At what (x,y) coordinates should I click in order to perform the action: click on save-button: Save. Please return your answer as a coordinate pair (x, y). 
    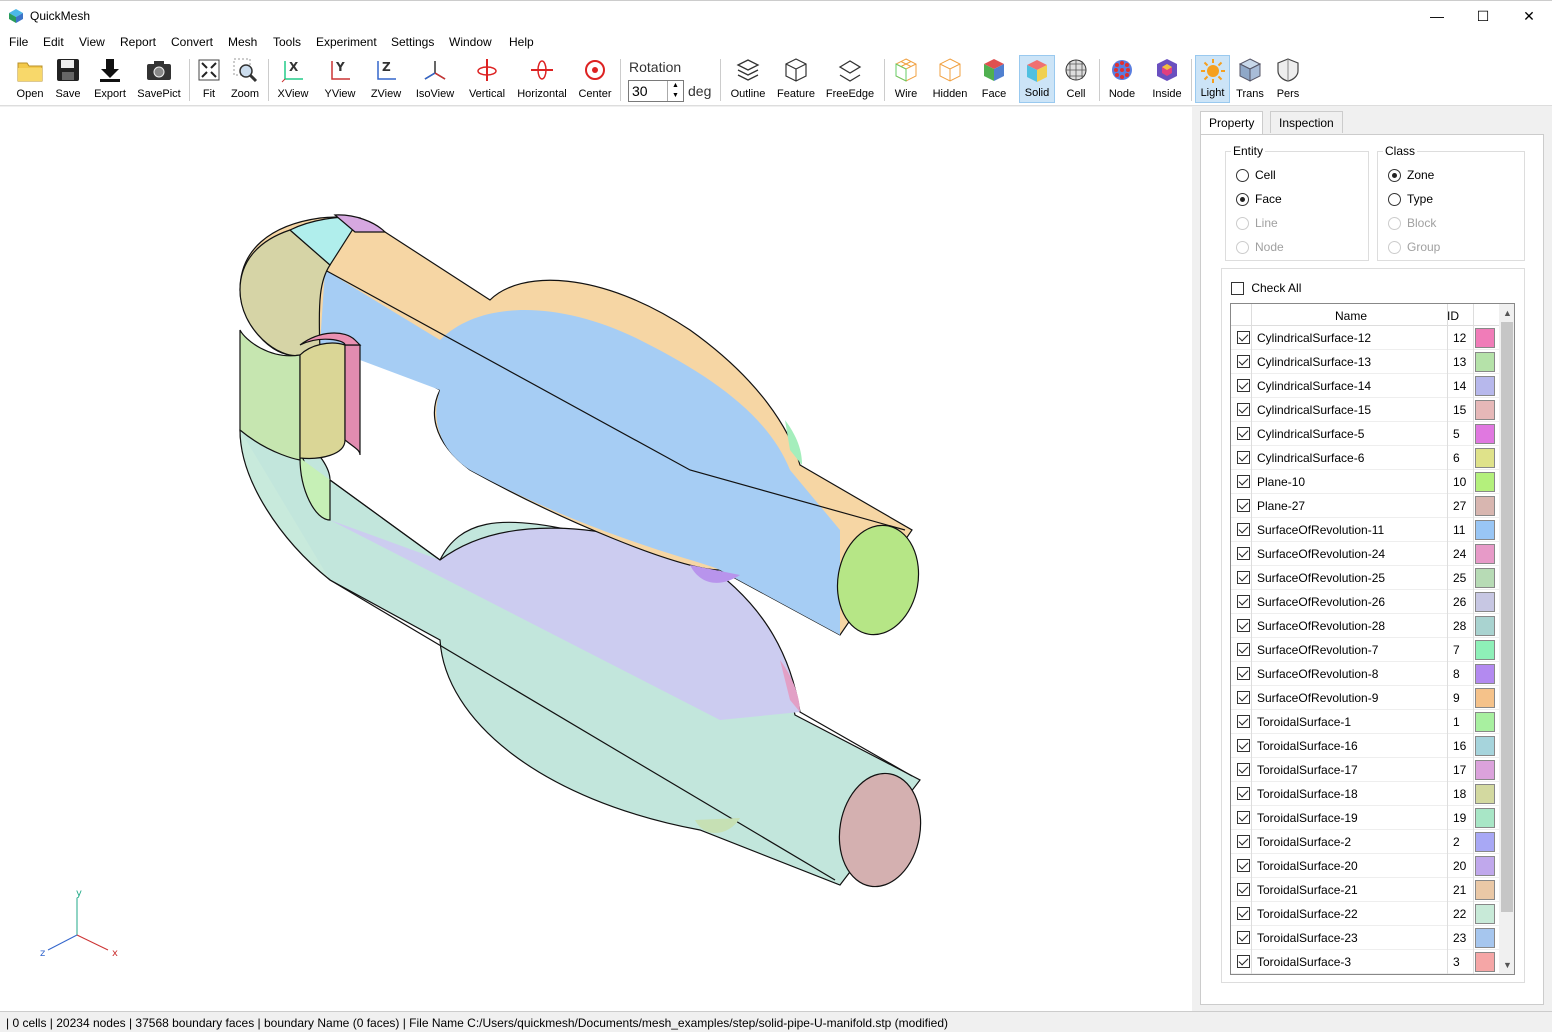
    Looking at the image, I should click on (68, 79).